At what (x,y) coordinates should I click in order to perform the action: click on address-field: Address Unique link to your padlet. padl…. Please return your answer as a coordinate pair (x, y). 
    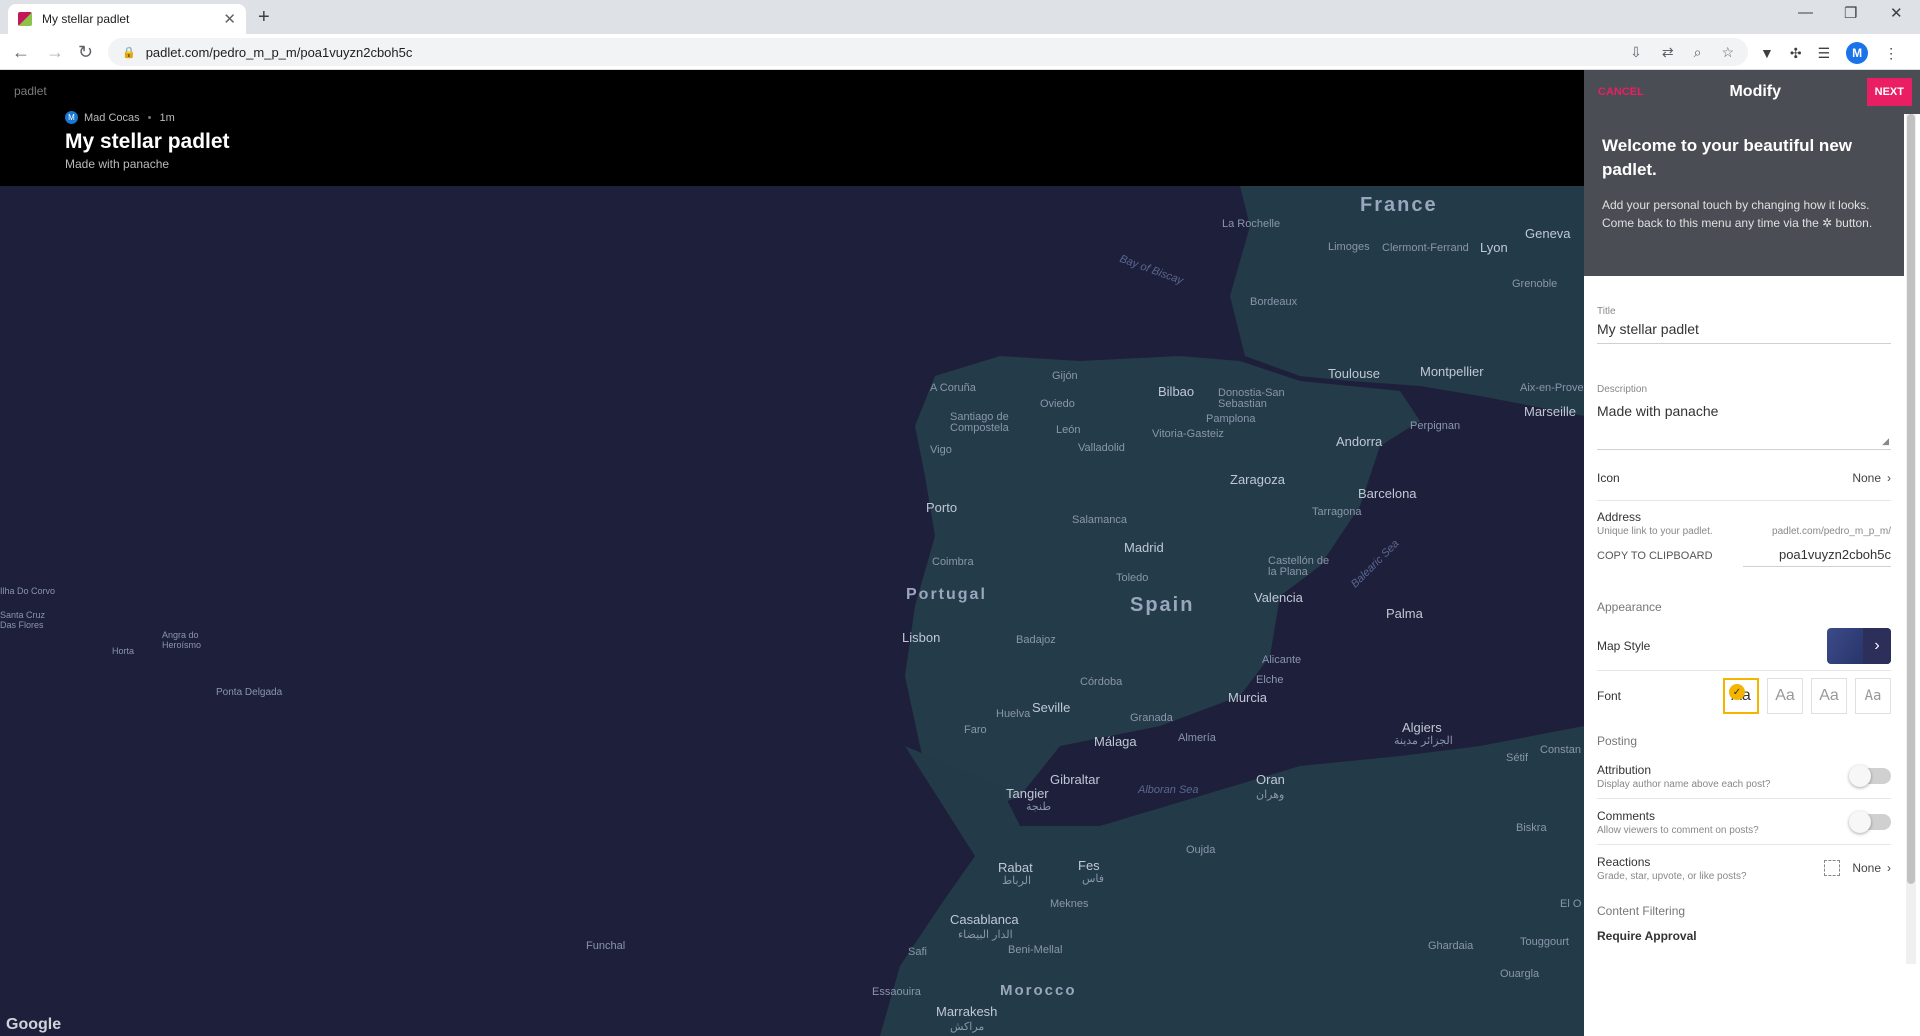
    Looking at the image, I should click on (1744, 538).